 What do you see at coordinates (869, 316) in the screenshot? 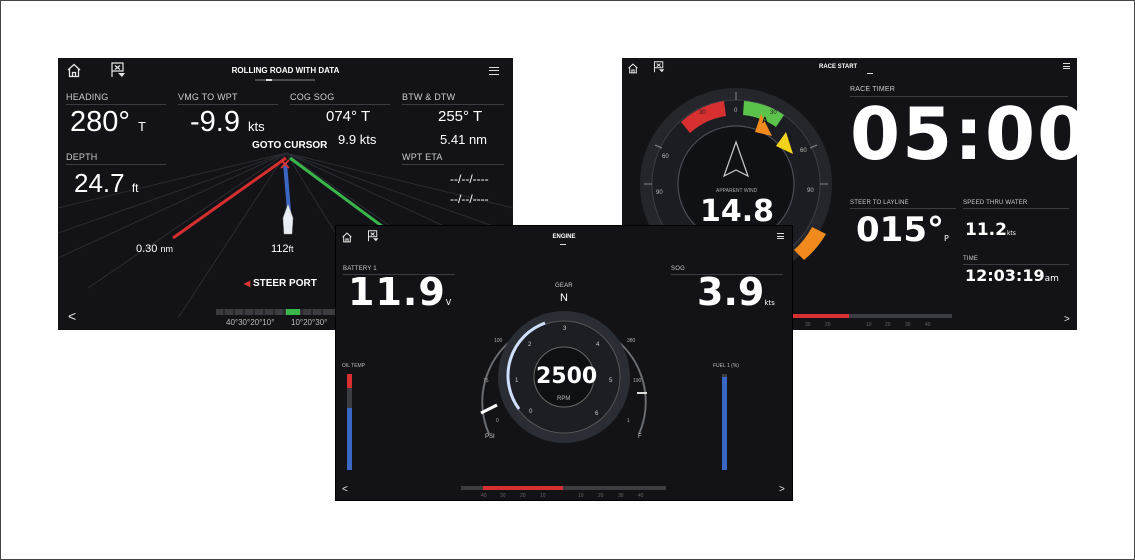
I see `layline-scale-bar` at bounding box center [869, 316].